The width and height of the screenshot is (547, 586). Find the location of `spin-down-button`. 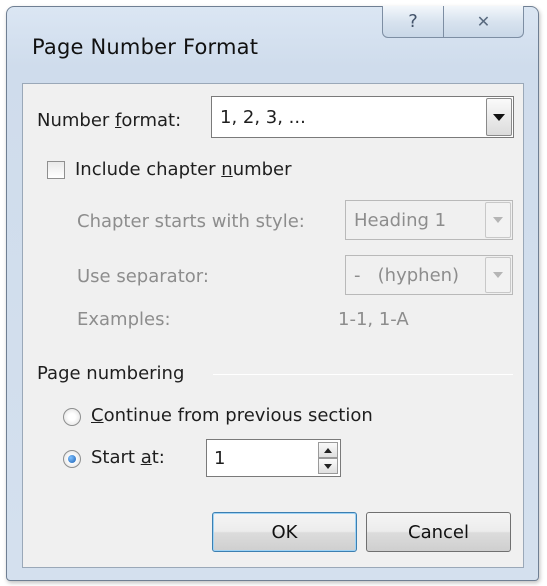

spin-down-button is located at coordinates (328, 466).